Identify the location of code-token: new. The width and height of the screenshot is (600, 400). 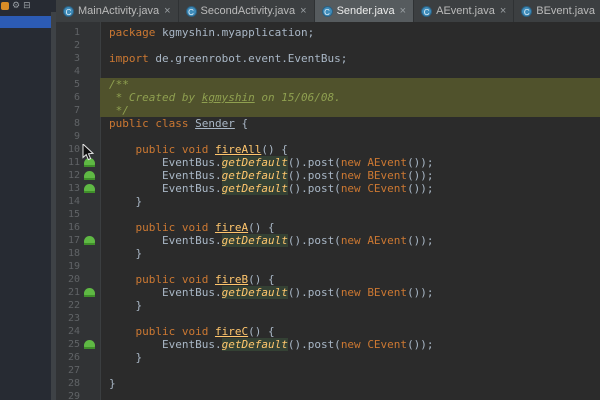
(354, 162).